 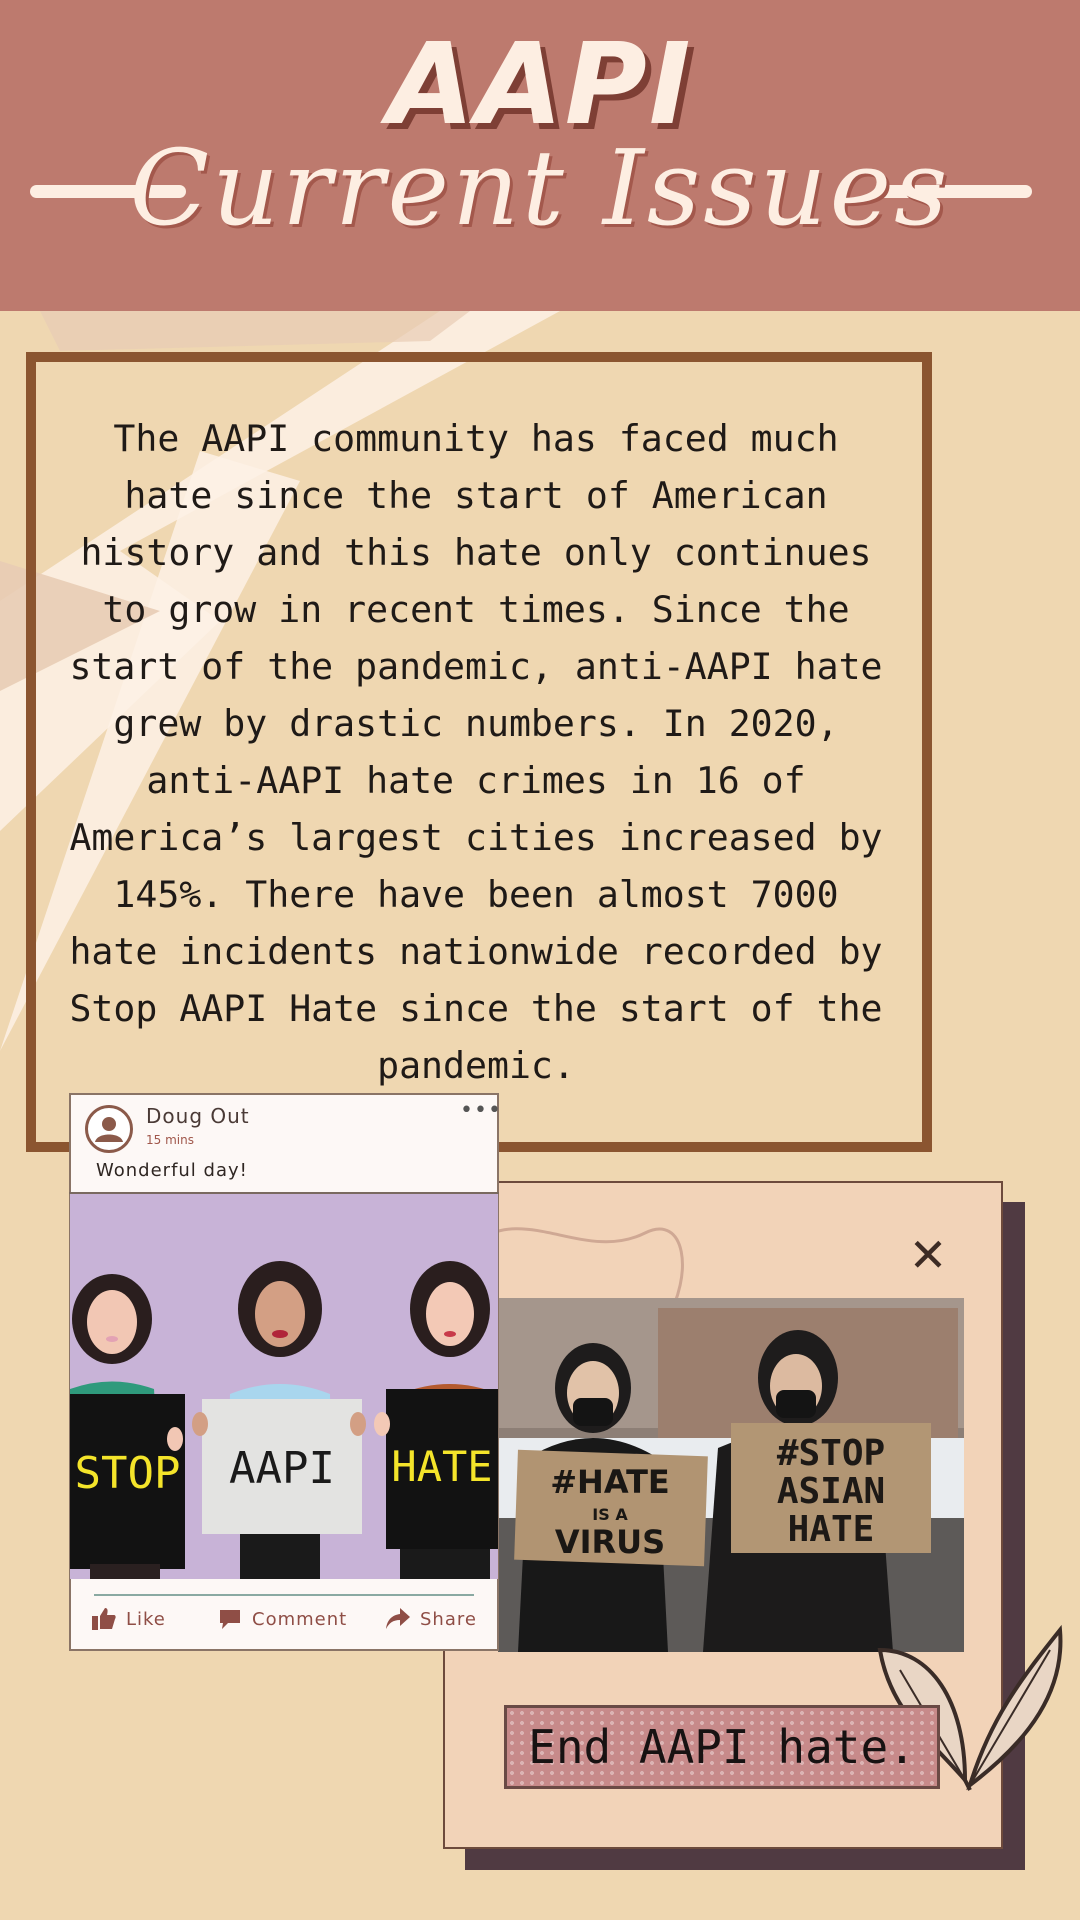 I want to click on like-button: Like, so click(x=129, y=1619).